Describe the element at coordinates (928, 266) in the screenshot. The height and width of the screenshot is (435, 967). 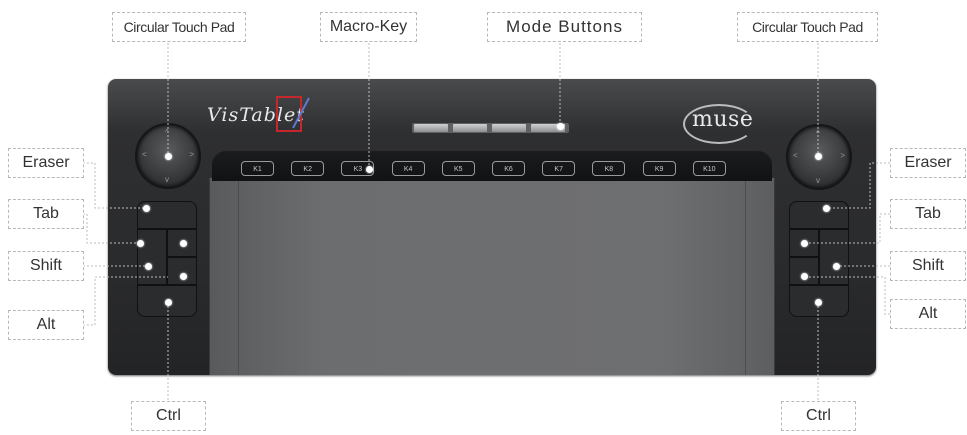
I see `label-shift-right: Shift` at that location.